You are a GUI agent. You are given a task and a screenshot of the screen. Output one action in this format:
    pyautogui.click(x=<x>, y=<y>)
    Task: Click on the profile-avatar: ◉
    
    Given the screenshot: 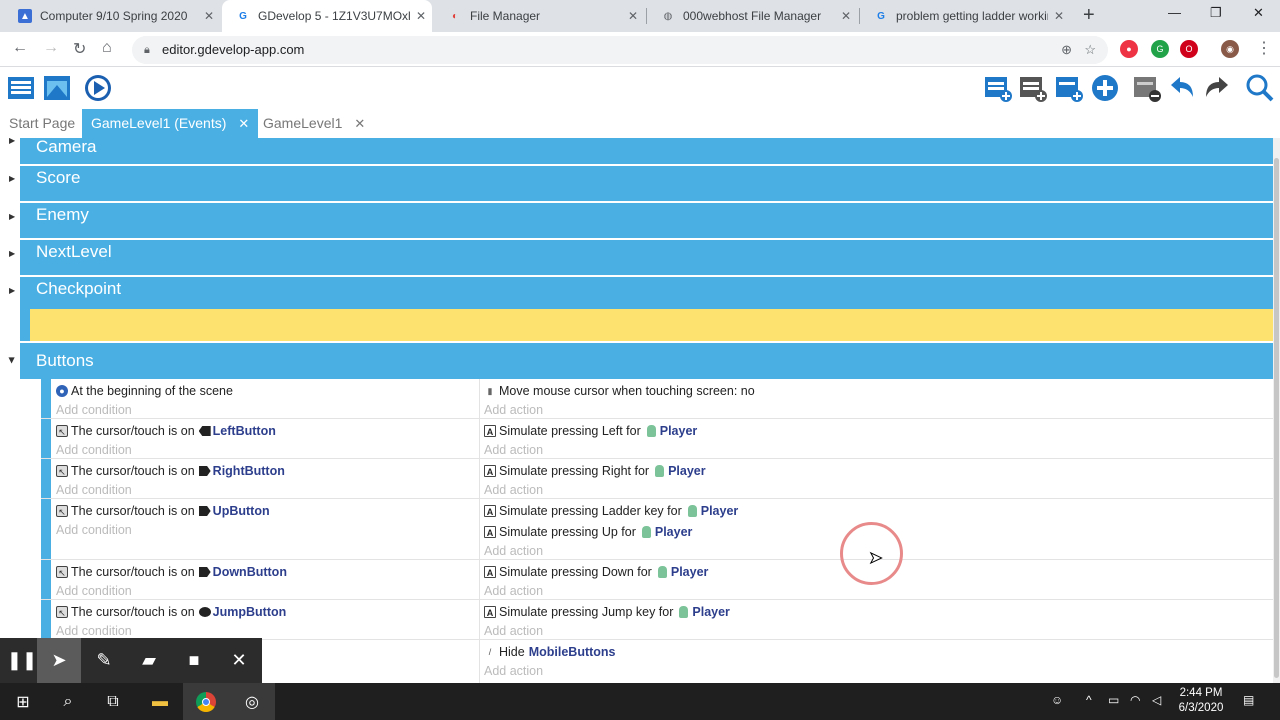 What is the action you would take?
    pyautogui.click(x=1230, y=49)
    